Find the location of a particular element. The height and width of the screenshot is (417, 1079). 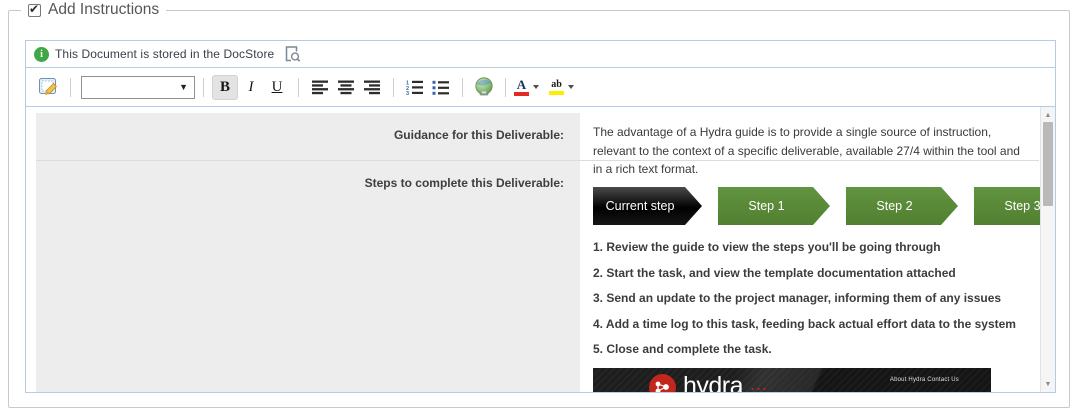

list-item: 5. Close and complete the task. is located at coordinates (682, 349).